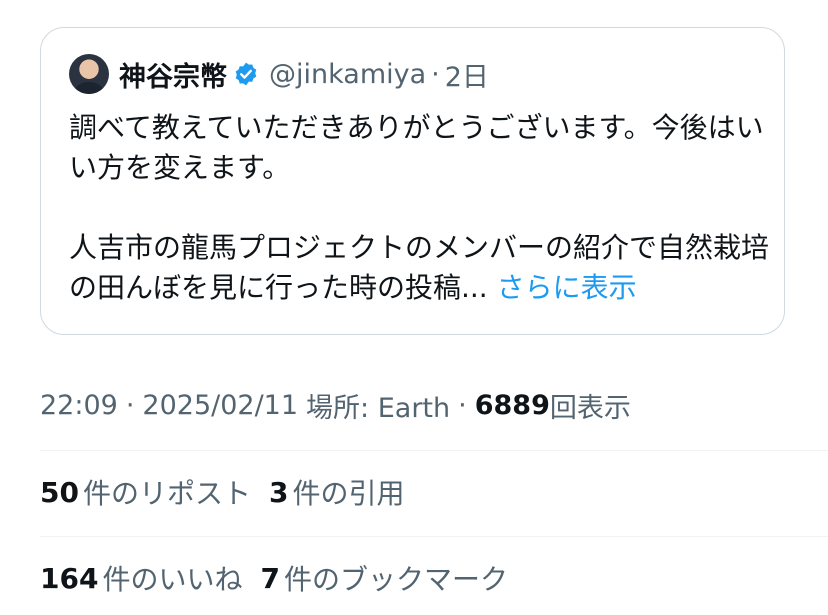 This screenshot has width=828, height=615. What do you see at coordinates (395, 579) in the screenshot?
I see `bookmarks-label: 件のブックマーク` at bounding box center [395, 579].